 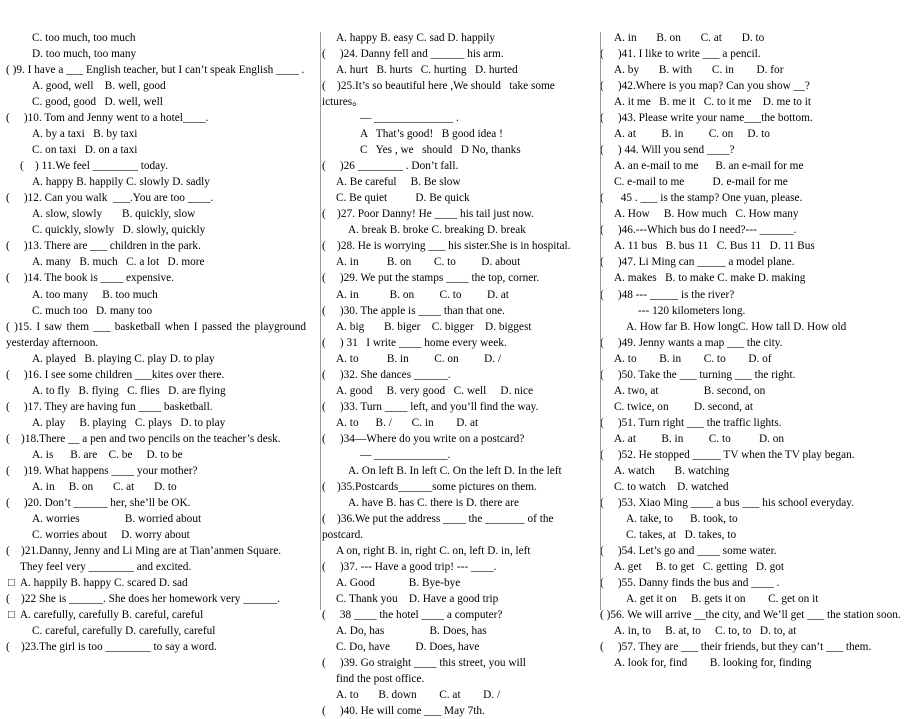 What do you see at coordinates (422, 294) in the screenshot?
I see `question-line: A. in B. on C. to D. at` at bounding box center [422, 294].